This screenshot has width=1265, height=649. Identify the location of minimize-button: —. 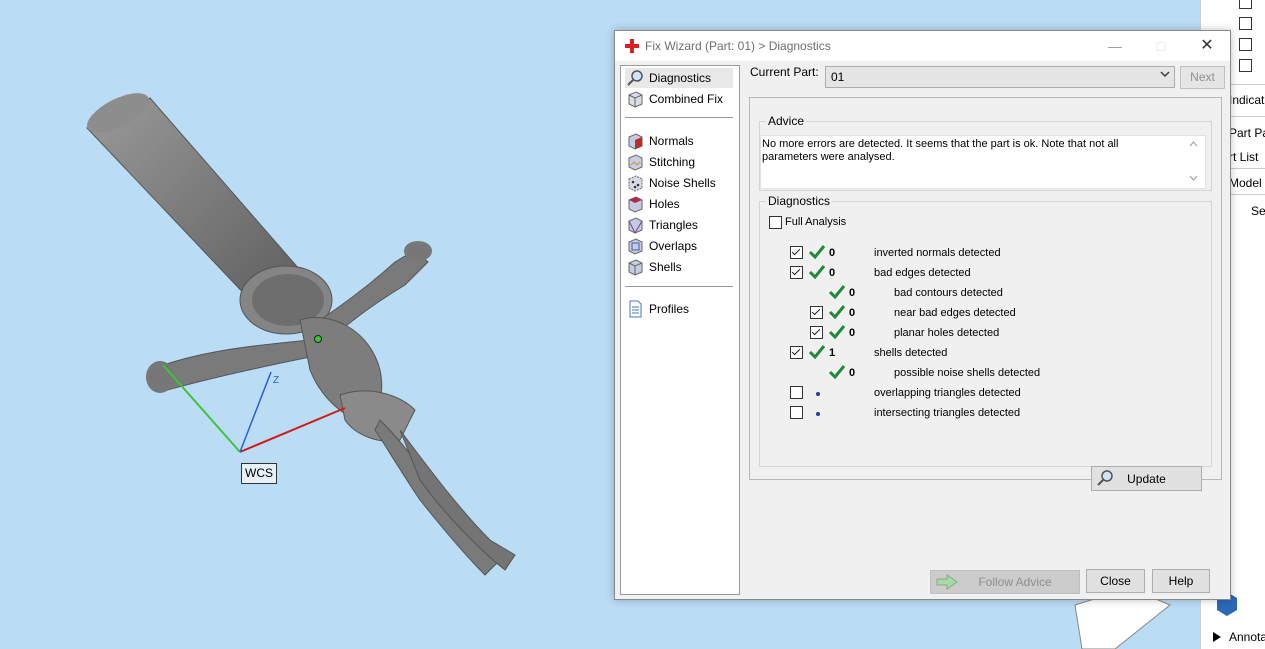
(1115, 46).